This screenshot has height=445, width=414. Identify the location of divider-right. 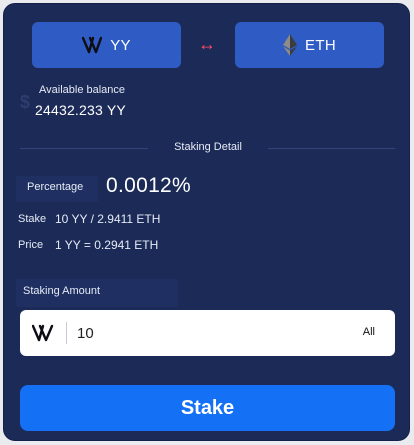
(331, 148).